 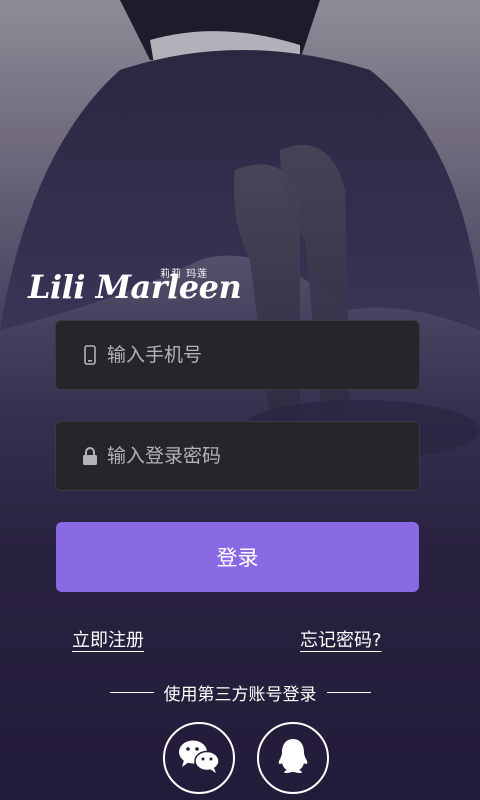 I want to click on phone-field, so click(x=237, y=355).